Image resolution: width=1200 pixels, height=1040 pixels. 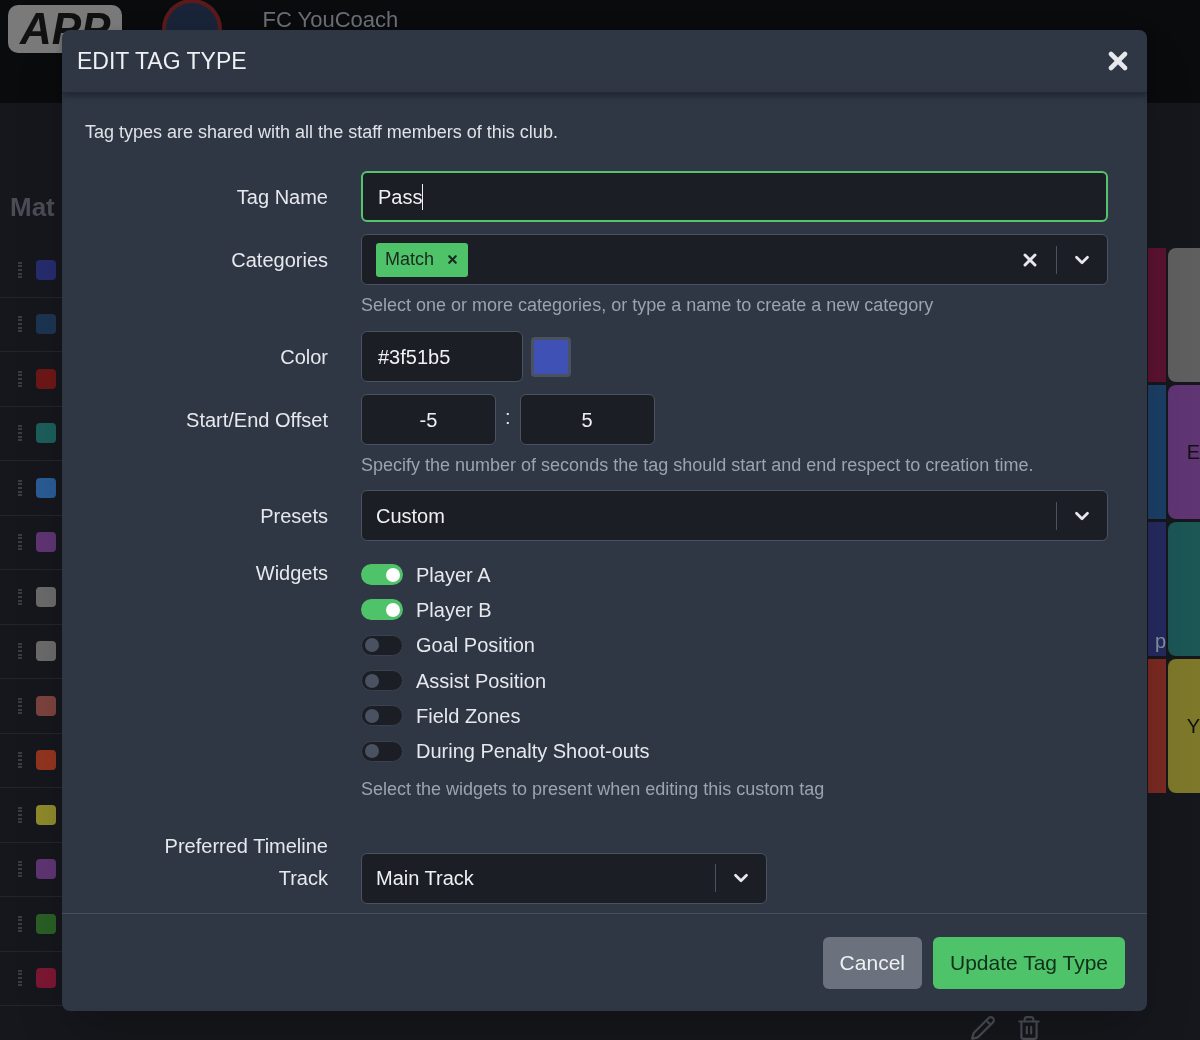 What do you see at coordinates (293, 516) in the screenshot?
I see `field-label: Presets` at bounding box center [293, 516].